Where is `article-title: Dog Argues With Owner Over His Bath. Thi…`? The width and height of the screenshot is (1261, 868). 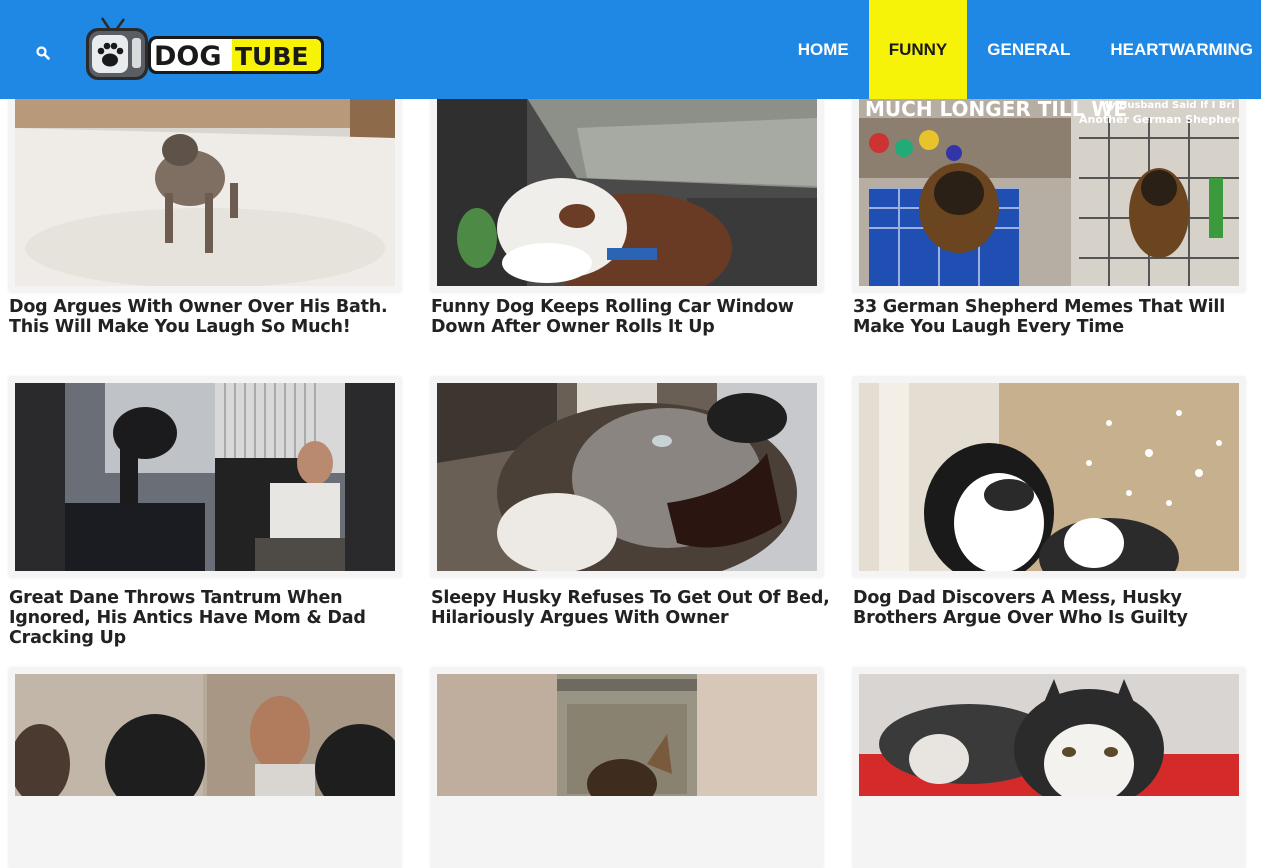 article-title: Dog Argues With Owner Over His Bath. Thi… is located at coordinates (214, 317).